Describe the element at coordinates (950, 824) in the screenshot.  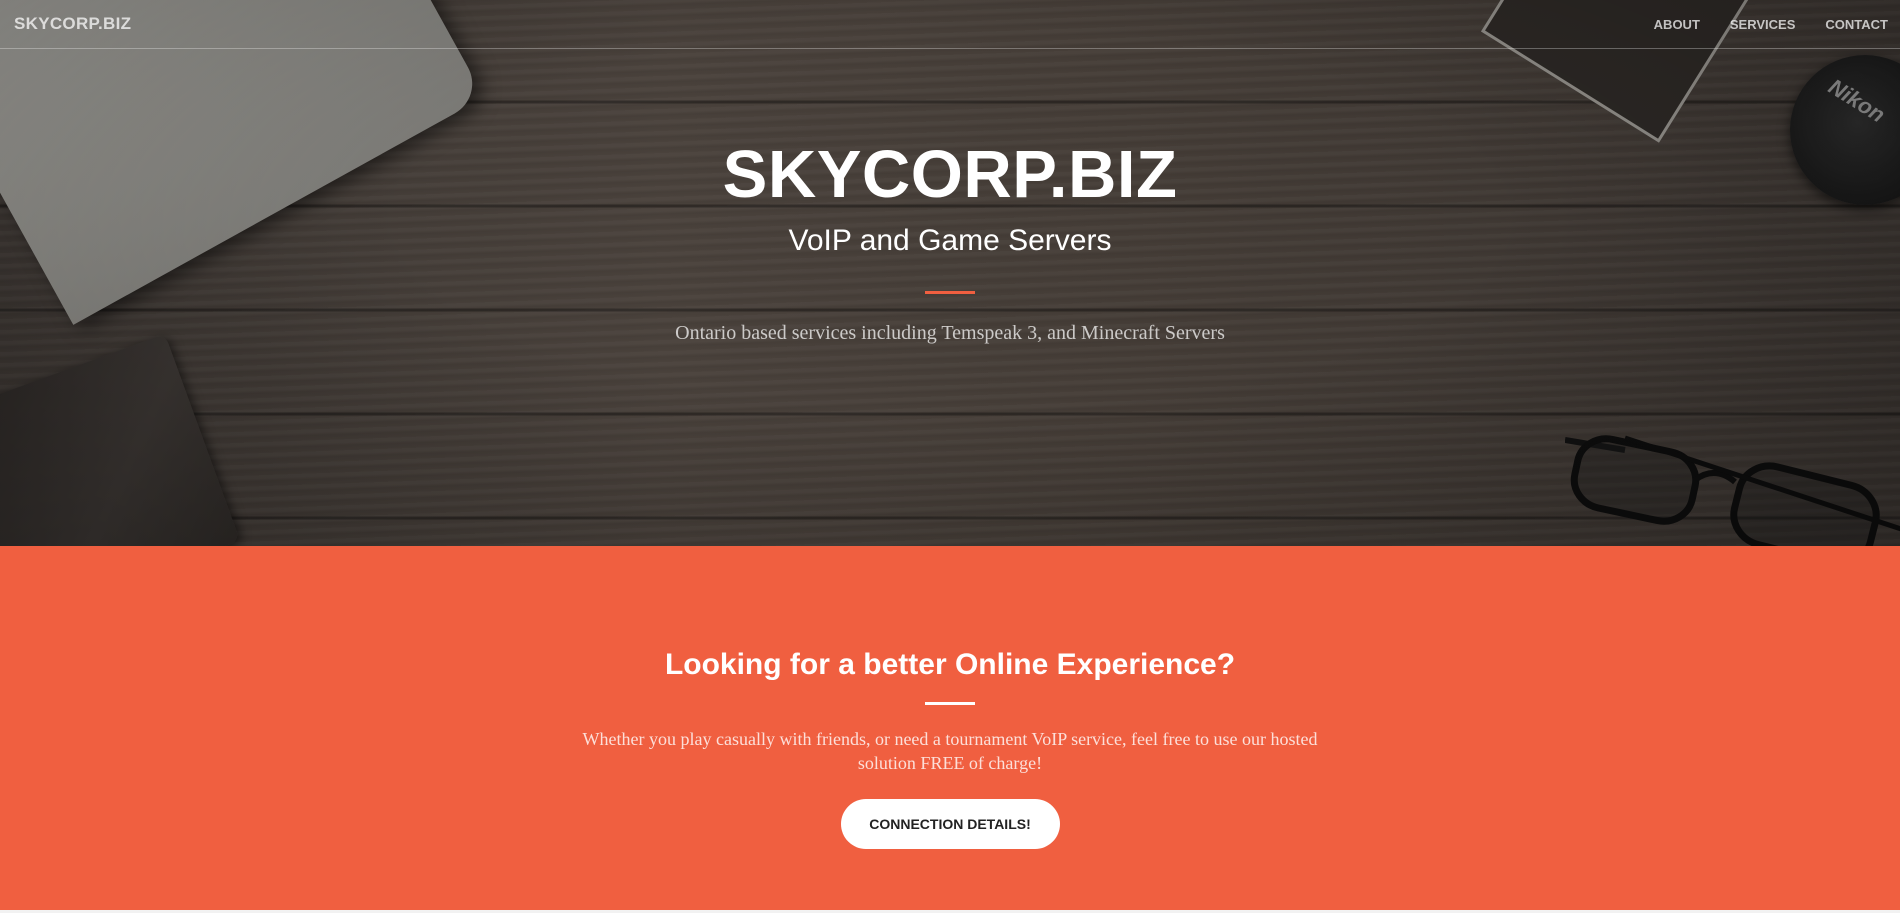
I see `connection-details-button: CONNECTION DETAILS!` at that location.